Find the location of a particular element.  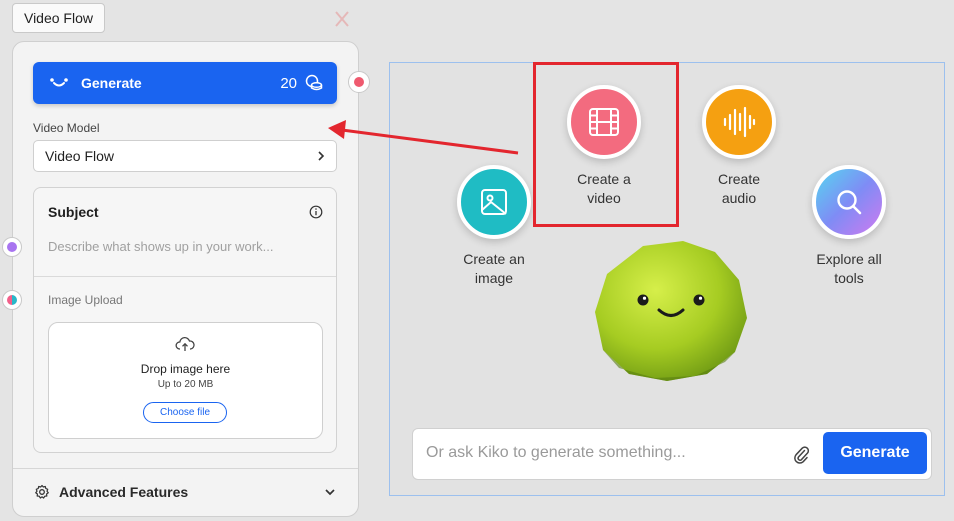

chat-generate-button: Generate is located at coordinates (875, 453).